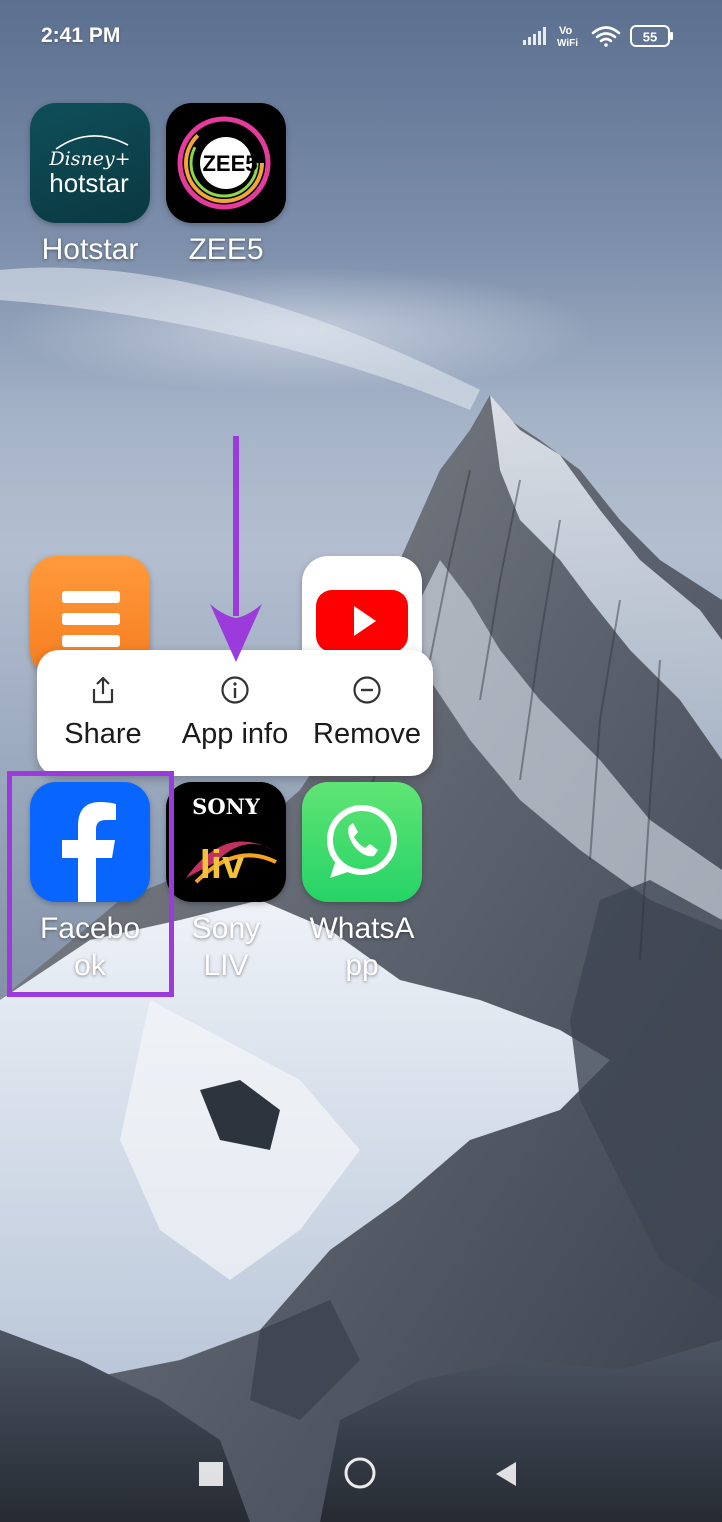 This screenshot has width=722, height=1522. What do you see at coordinates (361, 36) in the screenshot?
I see `status-bar: 2:41 PM Vo WiFi 55` at bounding box center [361, 36].